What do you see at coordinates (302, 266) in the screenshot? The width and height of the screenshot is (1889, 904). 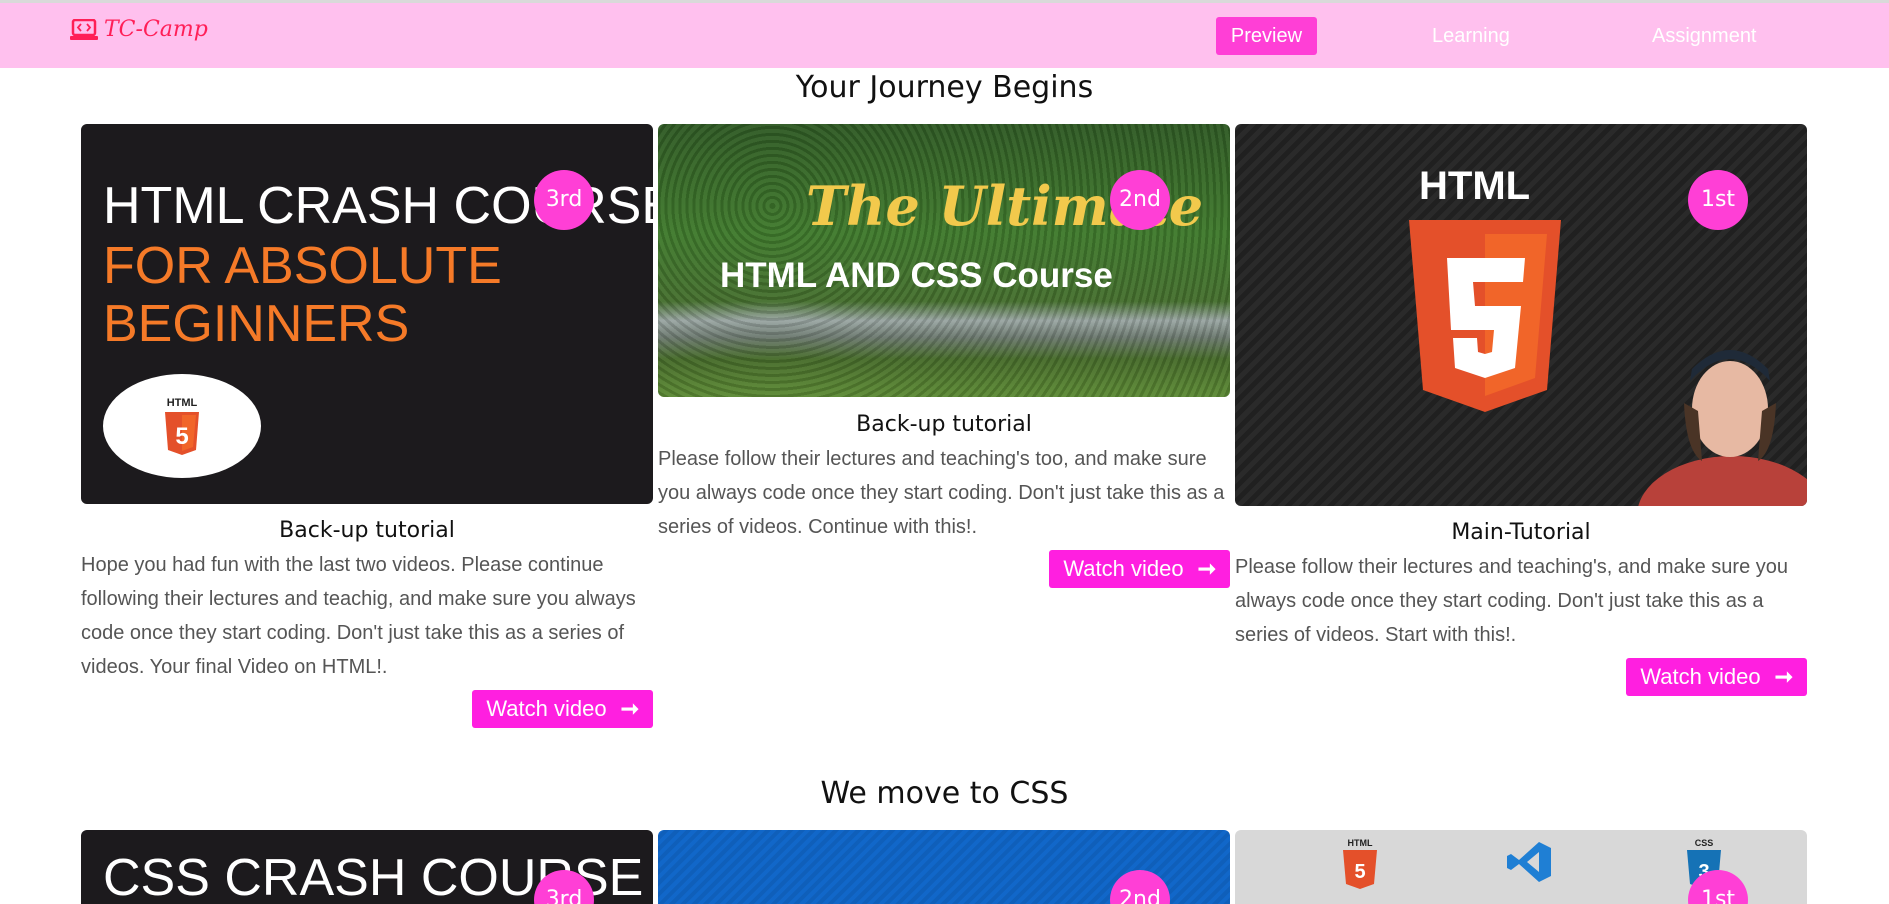 I see `thumbnail-line: FOR ABSOLUTE` at bounding box center [302, 266].